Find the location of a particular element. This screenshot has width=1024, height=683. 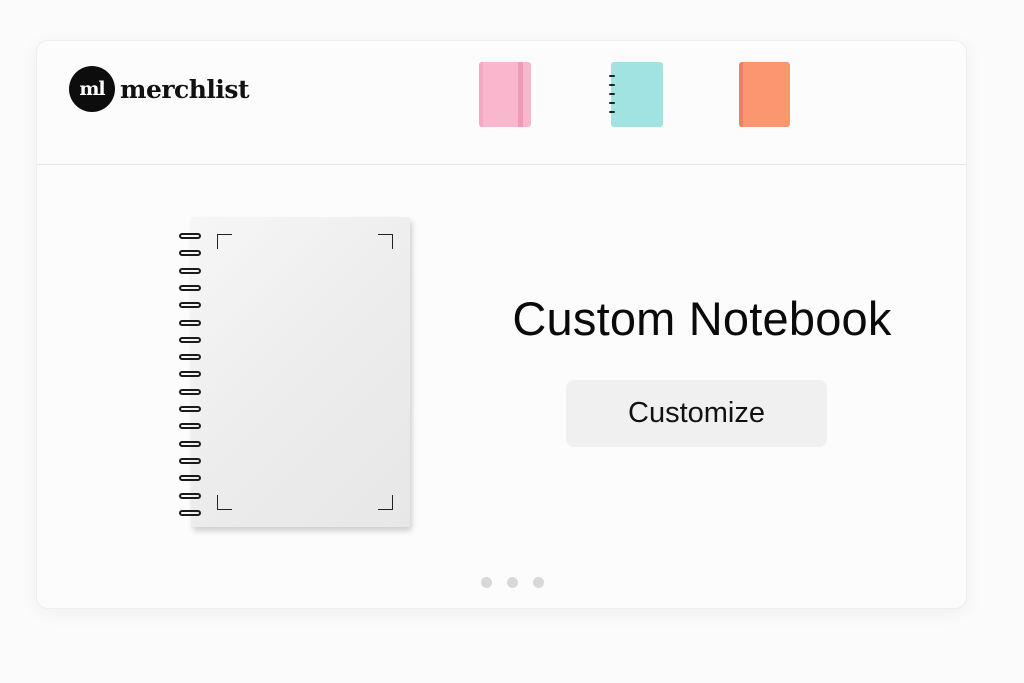

notebook-preview is located at coordinates (294, 372).